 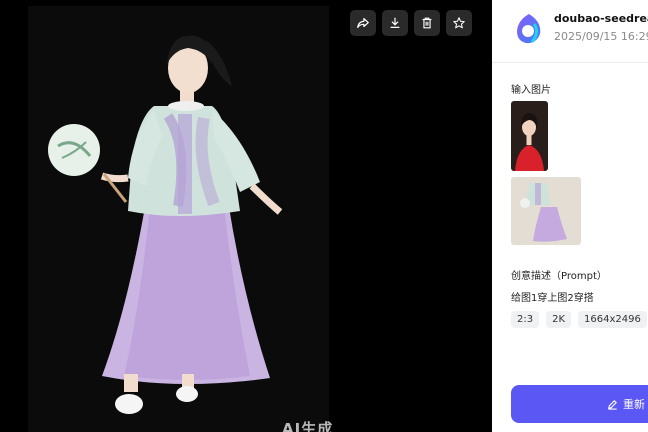 What do you see at coordinates (612, 319) in the screenshot?
I see `size-tag: 1664x2496` at bounding box center [612, 319].